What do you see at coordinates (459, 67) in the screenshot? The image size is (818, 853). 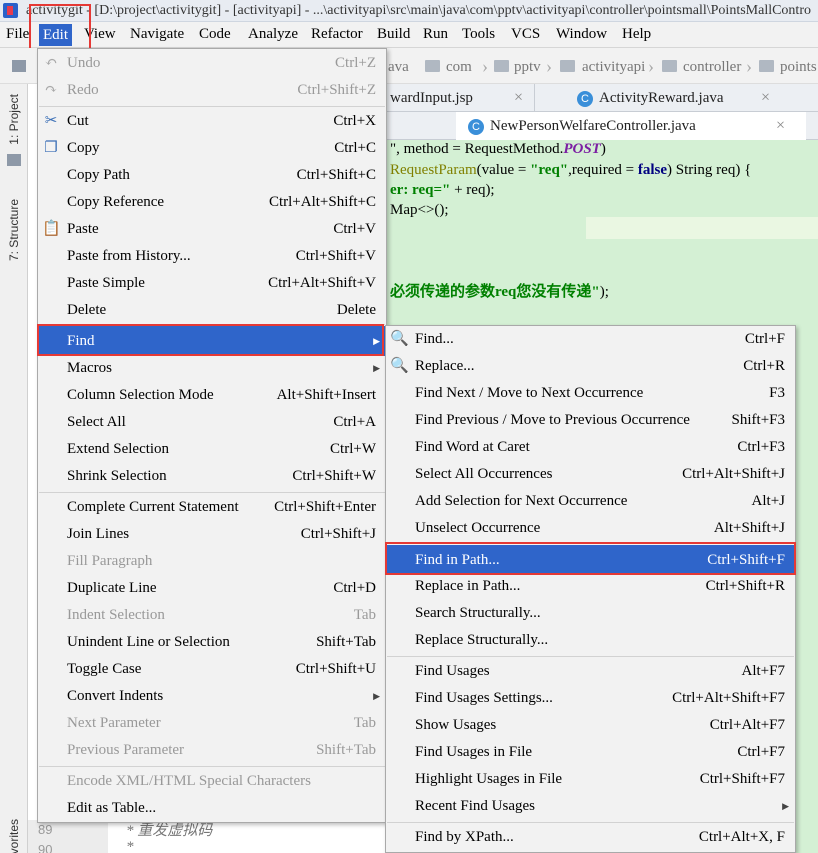 I see `breadcrumb-item: com` at bounding box center [459, 67].